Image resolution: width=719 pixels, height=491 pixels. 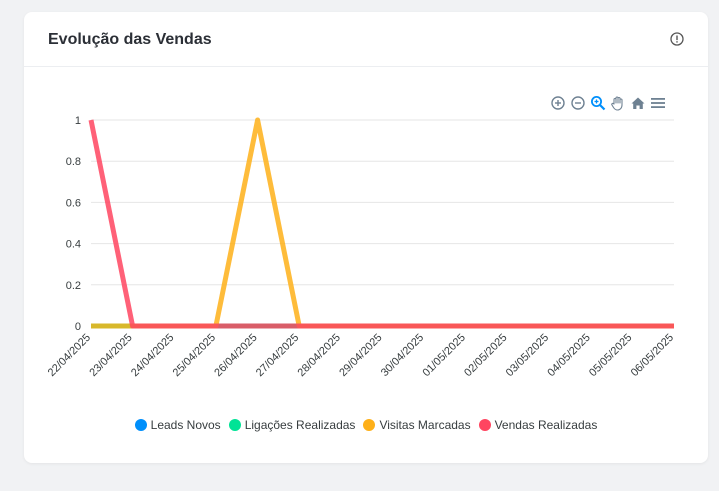 What do you see at coordinates (78, 121) in the screenshot?
I see `y-tick-label: 1` at bounding box center [78, 121].